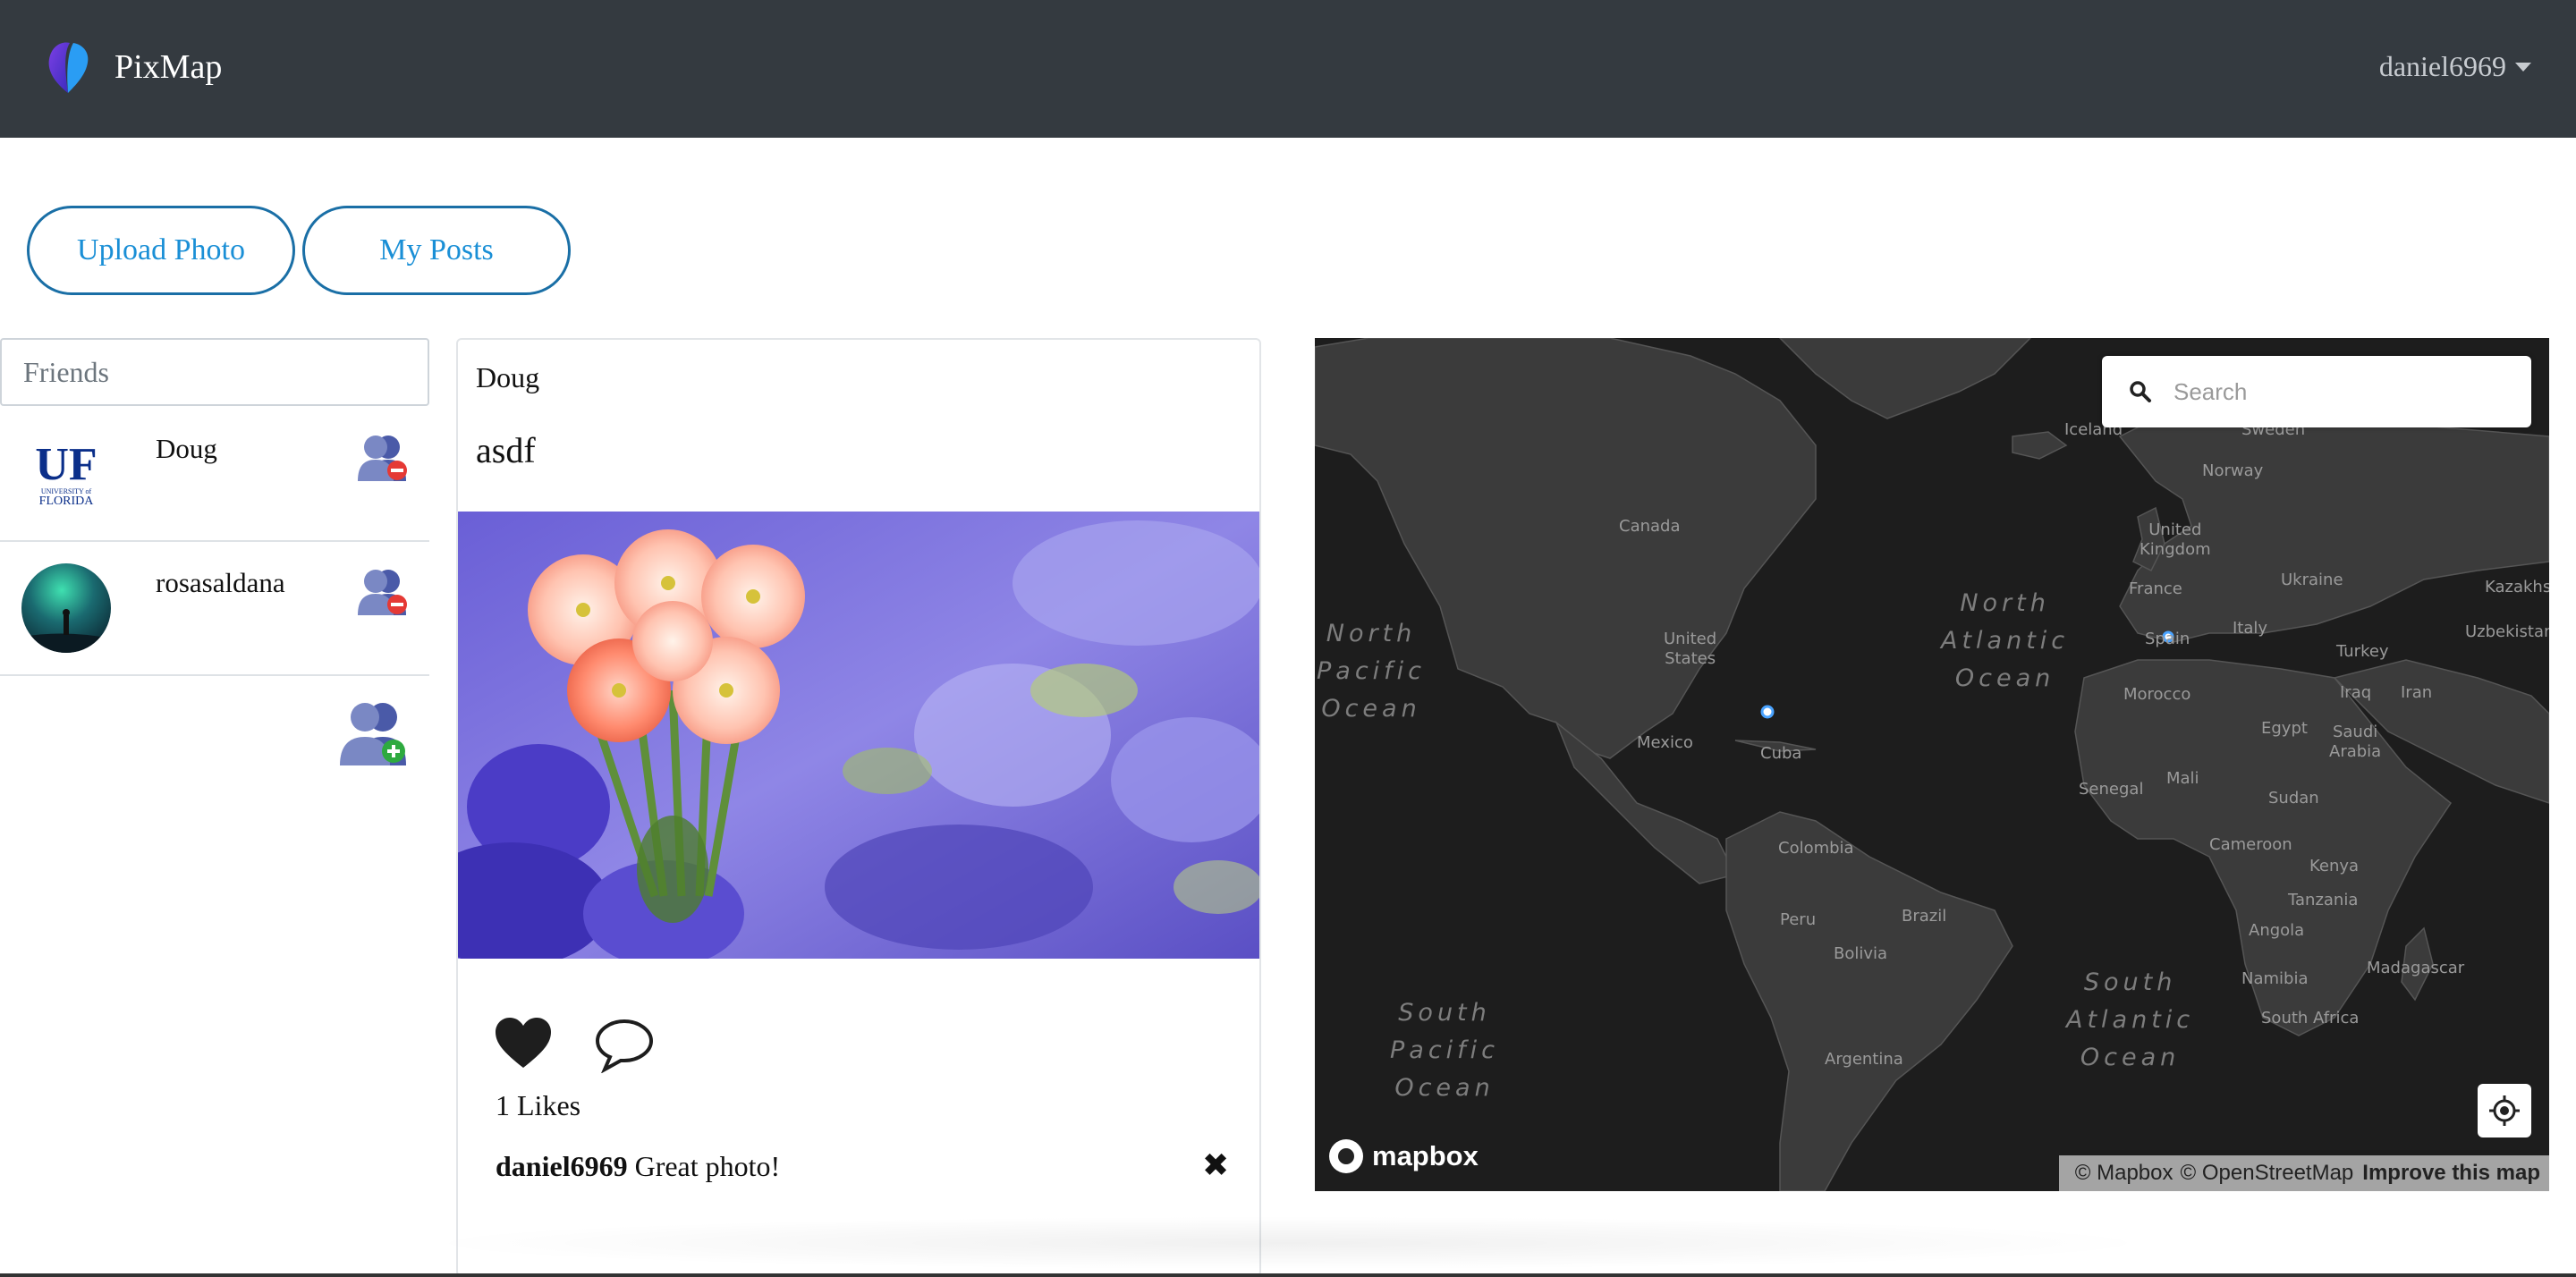  What do you see at coordinates (1372, 671) in the screenshot?
I see `ocean-label: North Pacific Ocean` at bounding box center [1372, 671].